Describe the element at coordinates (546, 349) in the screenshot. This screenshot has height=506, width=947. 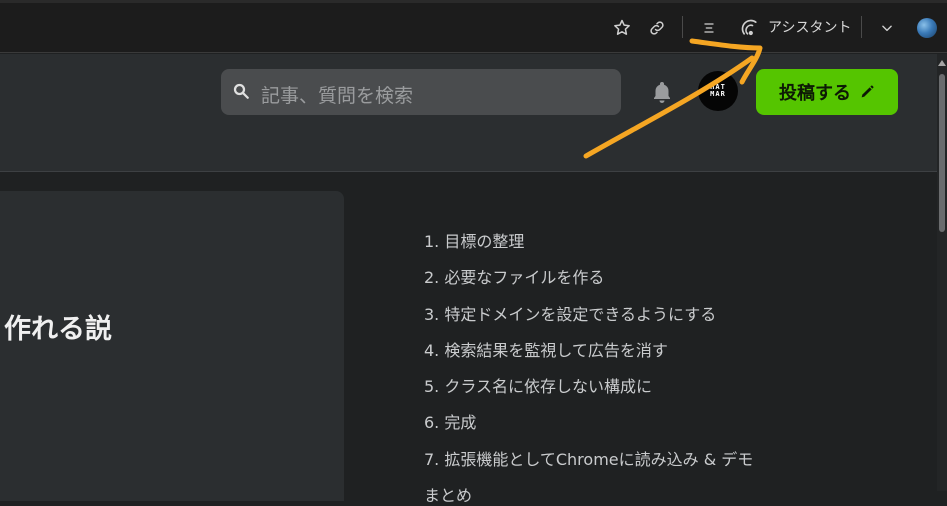
I see `toc-item: 4. 検索結果を監視して広告を消す` at that location.